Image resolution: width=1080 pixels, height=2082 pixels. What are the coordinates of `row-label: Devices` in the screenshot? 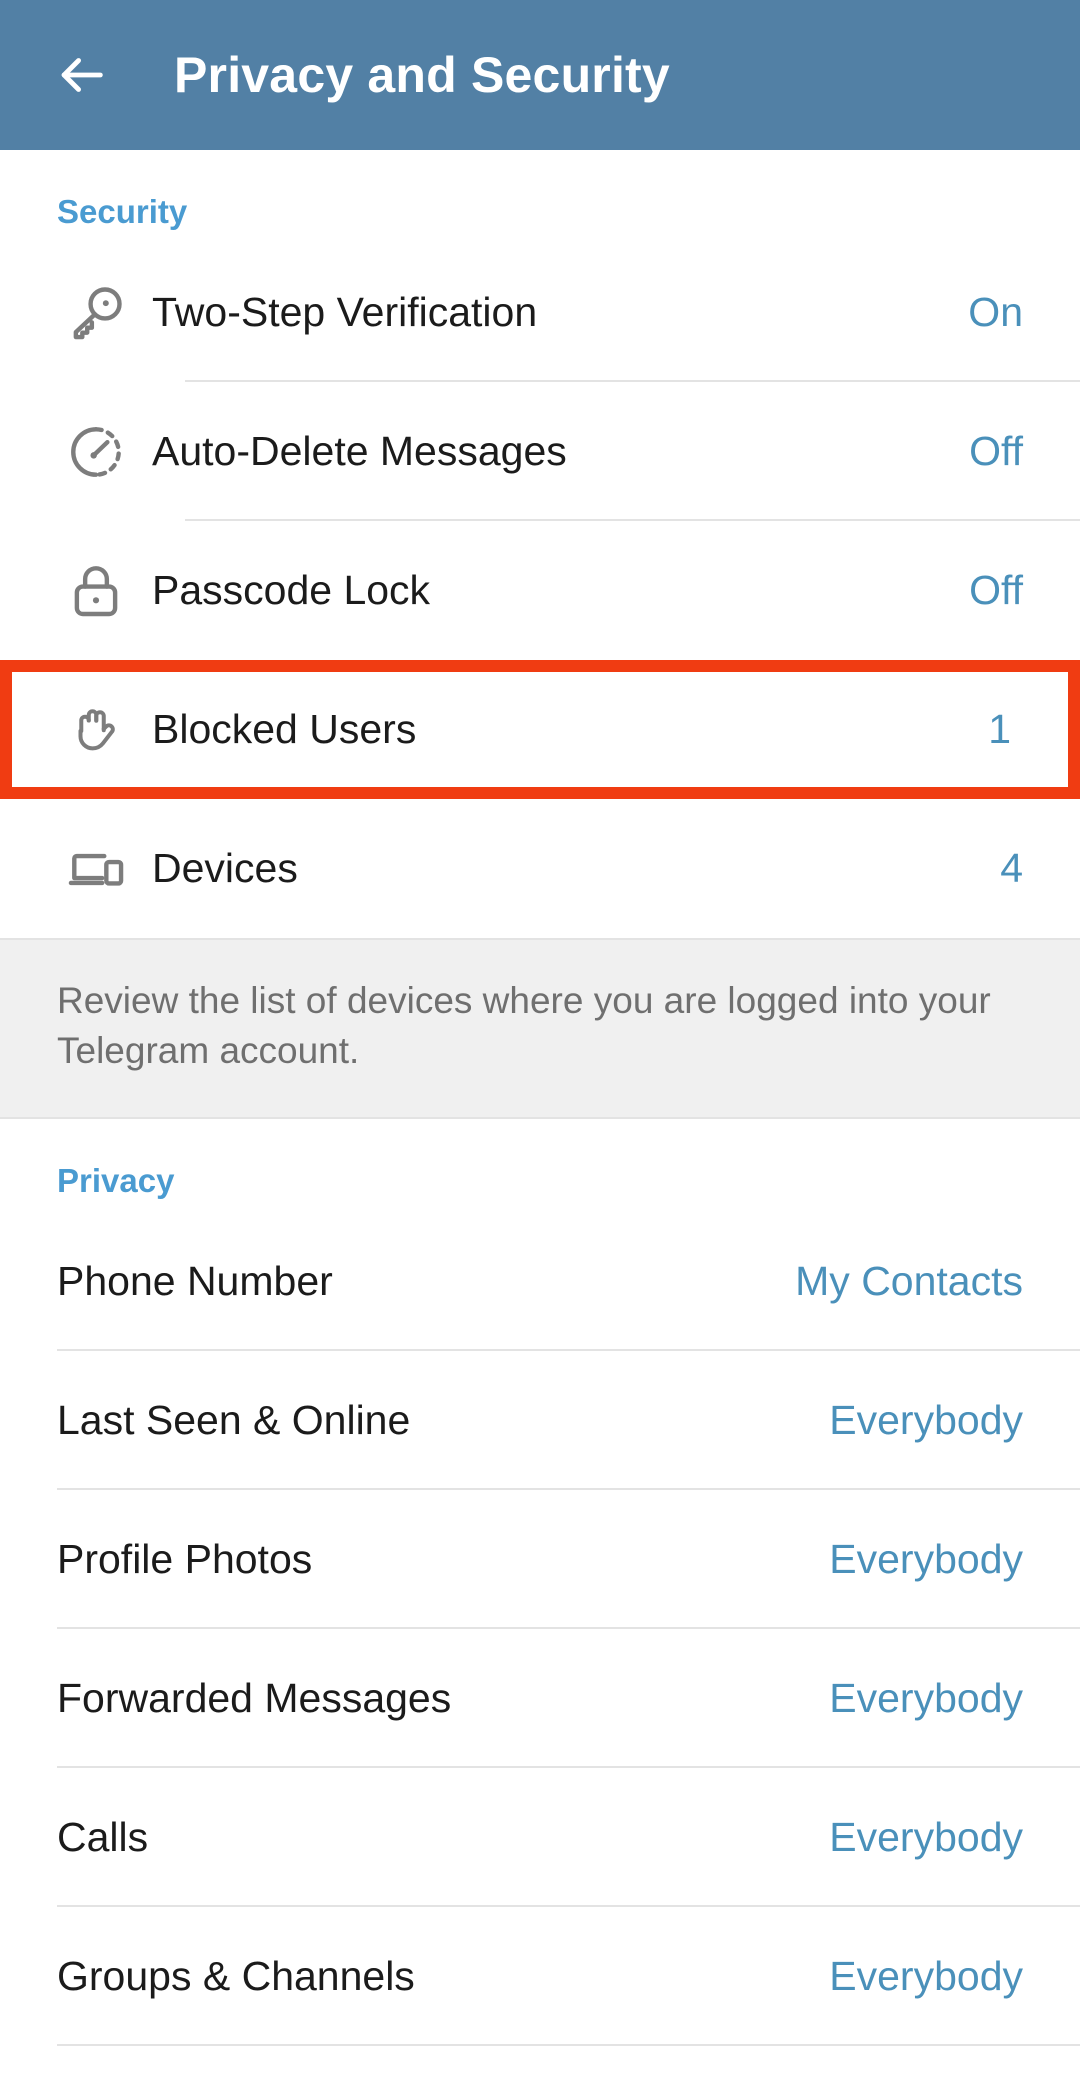 It's located at (225, 868).